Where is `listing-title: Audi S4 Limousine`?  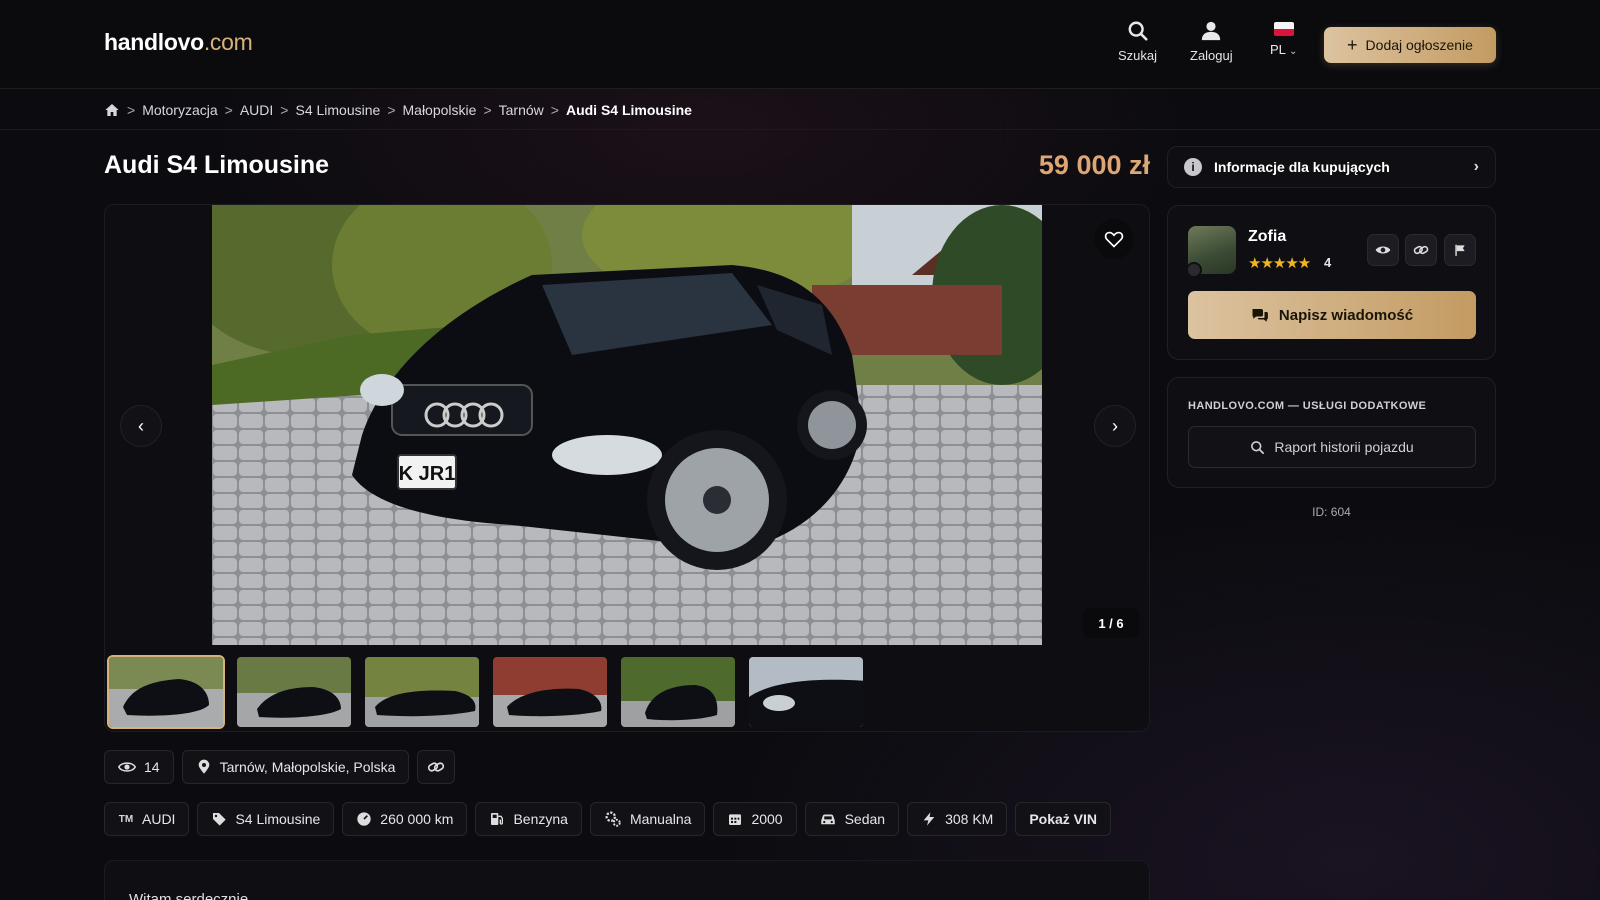 listing-title: Audi S4 Limousine is located at coordinates (217, 165).